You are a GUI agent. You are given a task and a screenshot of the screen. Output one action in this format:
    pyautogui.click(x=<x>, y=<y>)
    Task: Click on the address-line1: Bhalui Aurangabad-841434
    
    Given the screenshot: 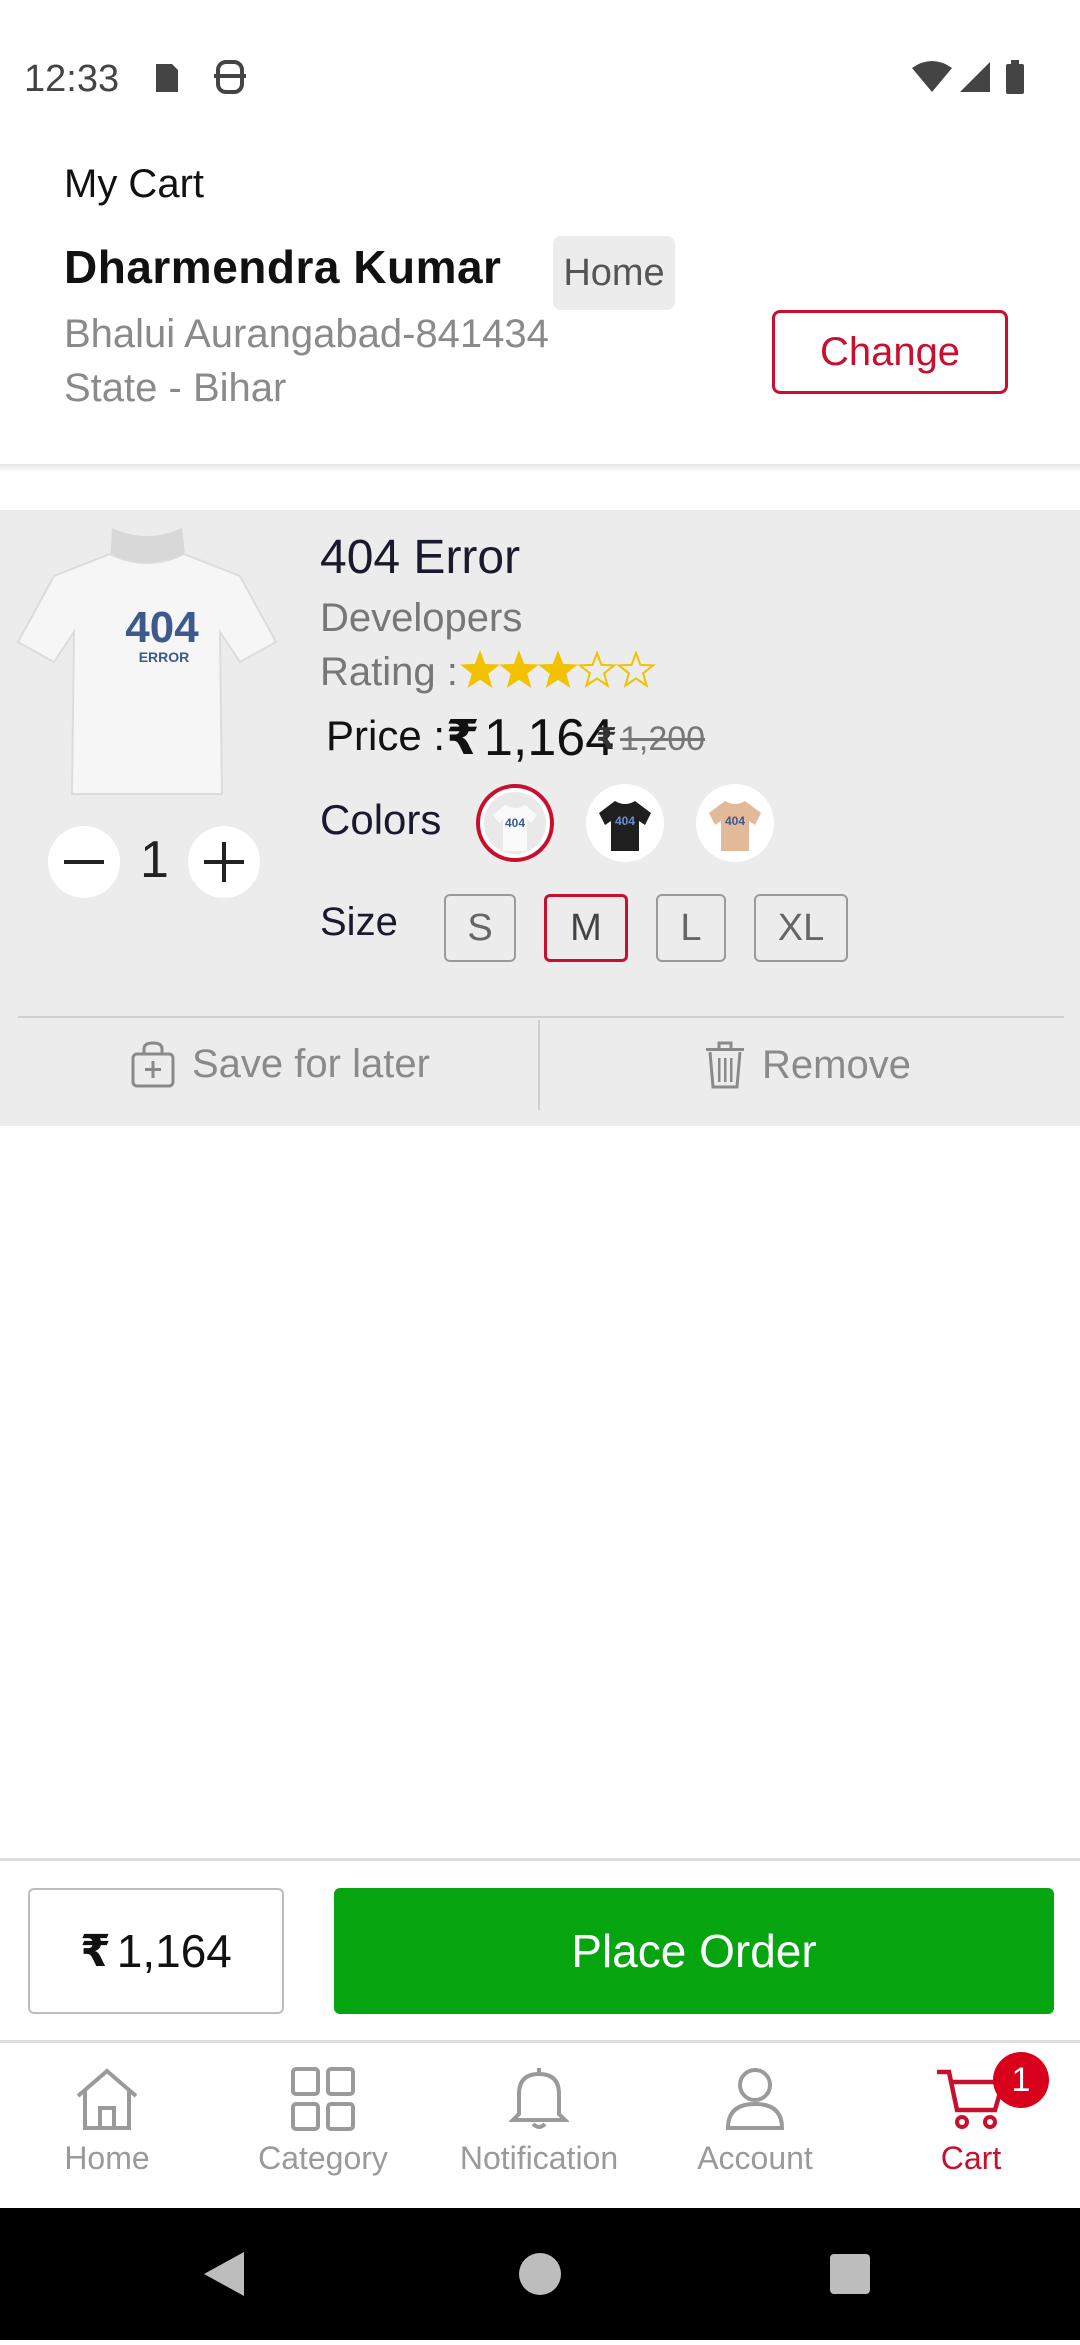 What is the action you would take?
    pyautogui.click(x=306, y=334)
    